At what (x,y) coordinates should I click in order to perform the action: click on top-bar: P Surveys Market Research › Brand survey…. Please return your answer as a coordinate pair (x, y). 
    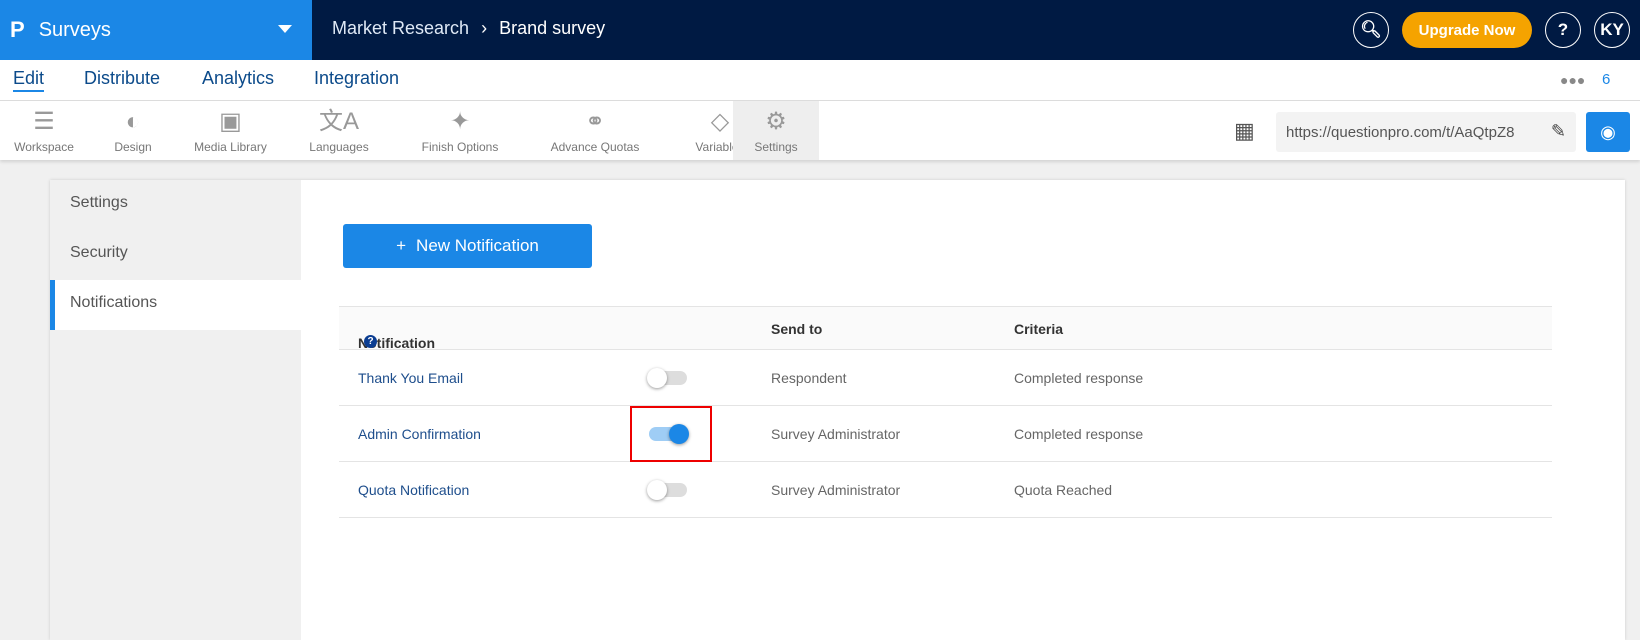
    Looking at the image, I should click on (820, 30).